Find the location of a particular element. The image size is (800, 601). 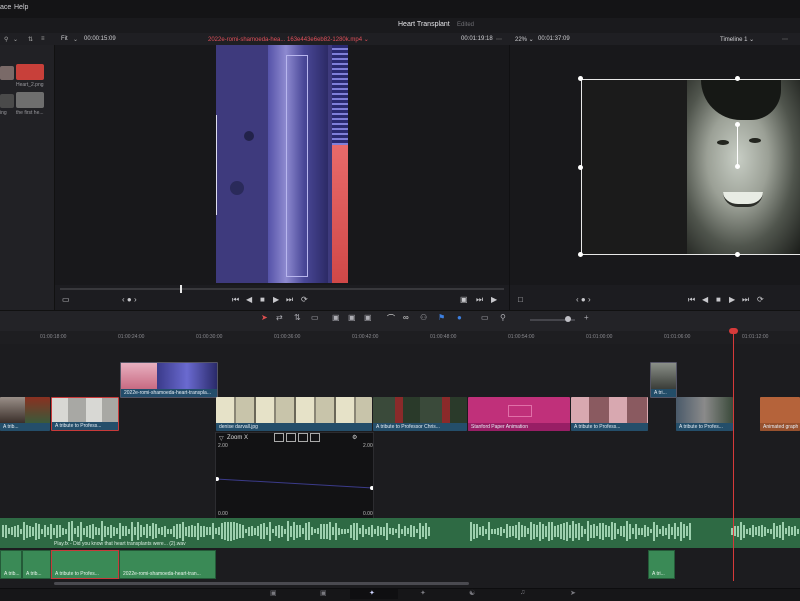

flag-icon: ⚑ is located at coordinates (441, 317).